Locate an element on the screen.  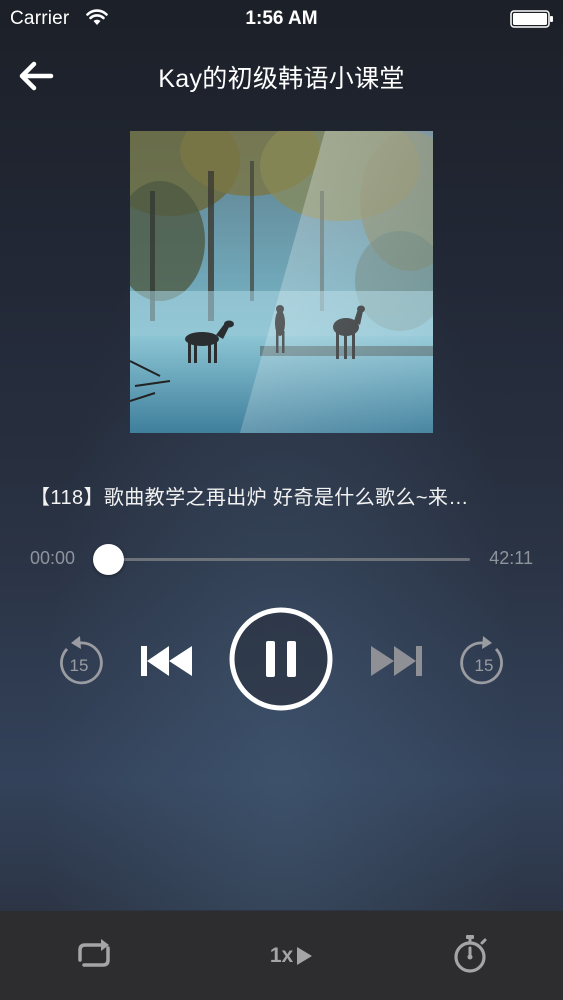
bottom-toolbar: 1x is located at coordinates (281, 955).